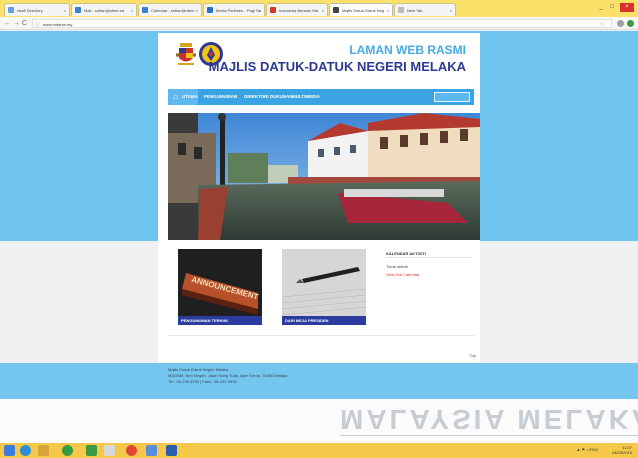 This screenshot has height=458, width=638. What do you see at coordinates (397, 266) in the screenshot?
I see `calendar-empty-text: Tiada aktiviti` at bounding box center [397, 266].